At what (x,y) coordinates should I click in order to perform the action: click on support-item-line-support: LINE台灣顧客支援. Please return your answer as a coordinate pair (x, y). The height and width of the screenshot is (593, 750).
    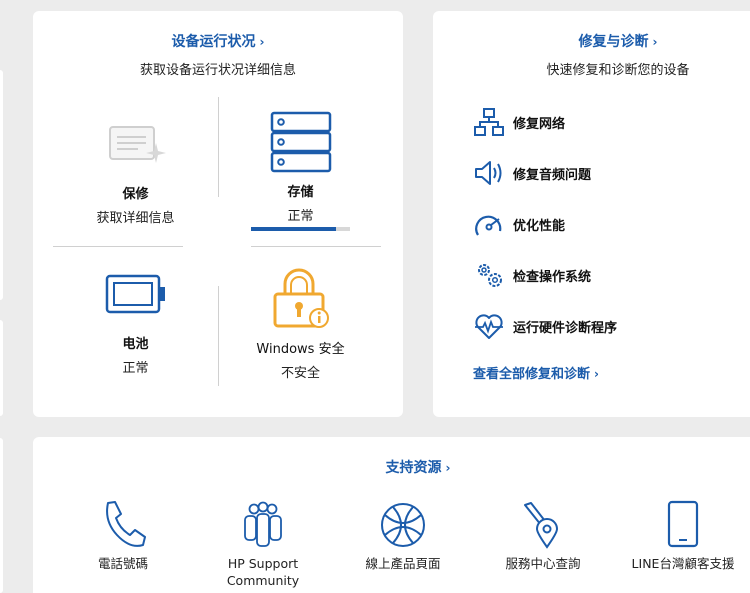
    Looking at the image, I should click on (683, 530).